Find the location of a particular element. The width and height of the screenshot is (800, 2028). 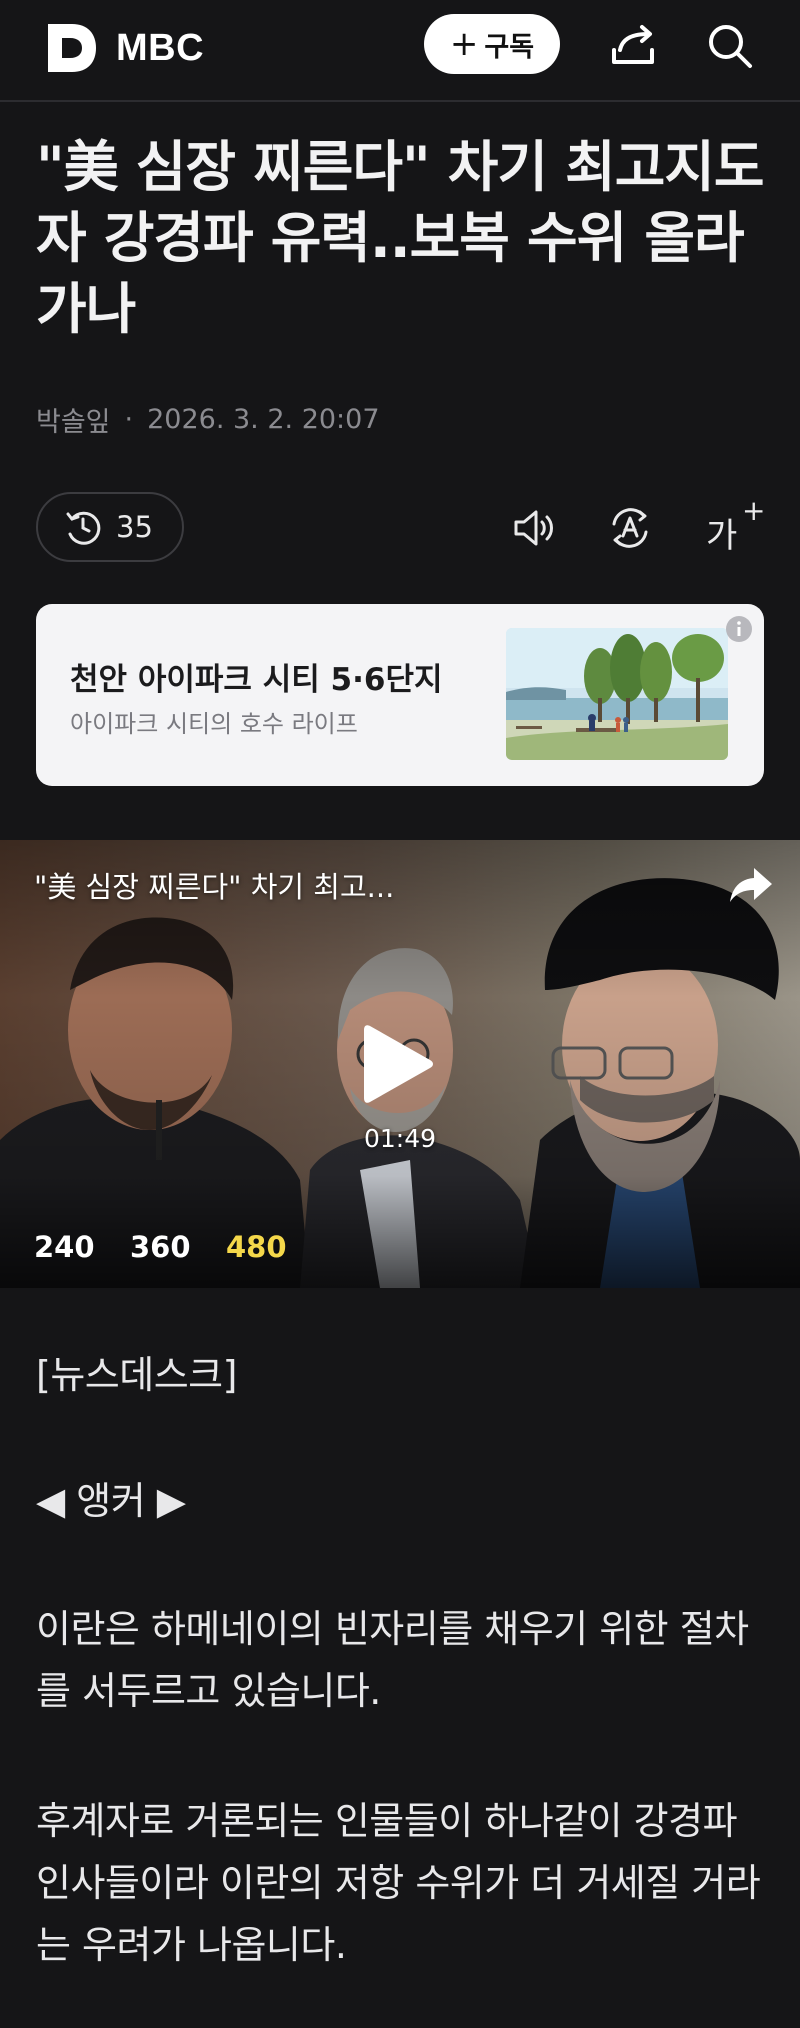

play-icon is located at coordinates (399, 1064).